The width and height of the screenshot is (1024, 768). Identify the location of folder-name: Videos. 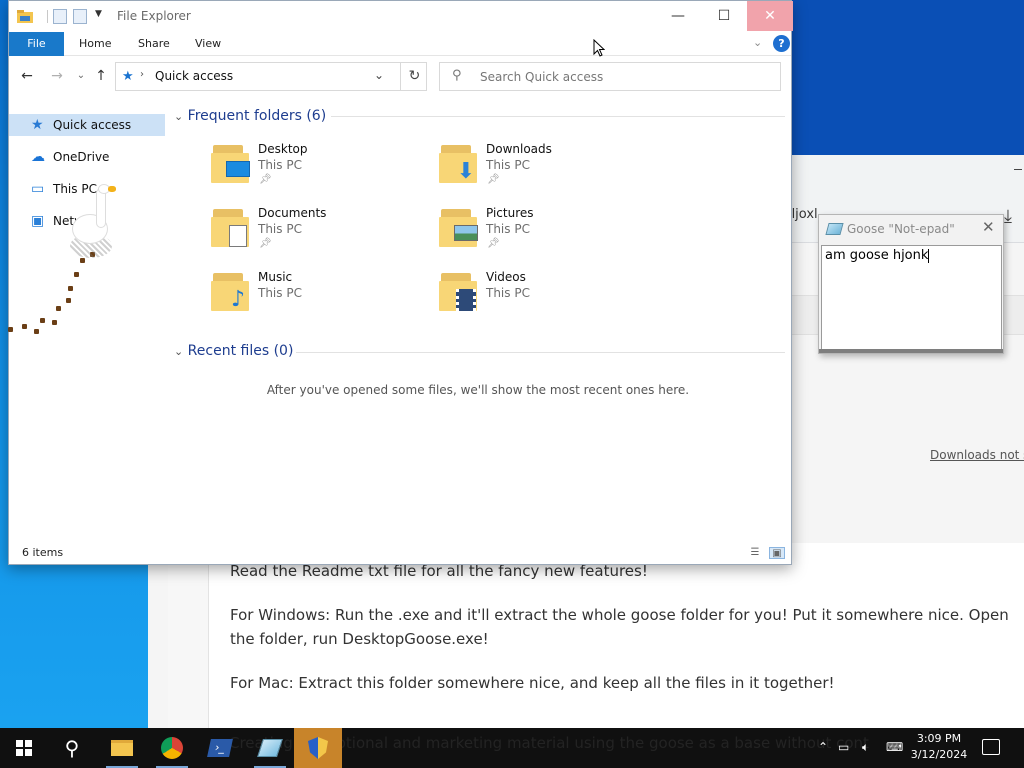
(506, 277).